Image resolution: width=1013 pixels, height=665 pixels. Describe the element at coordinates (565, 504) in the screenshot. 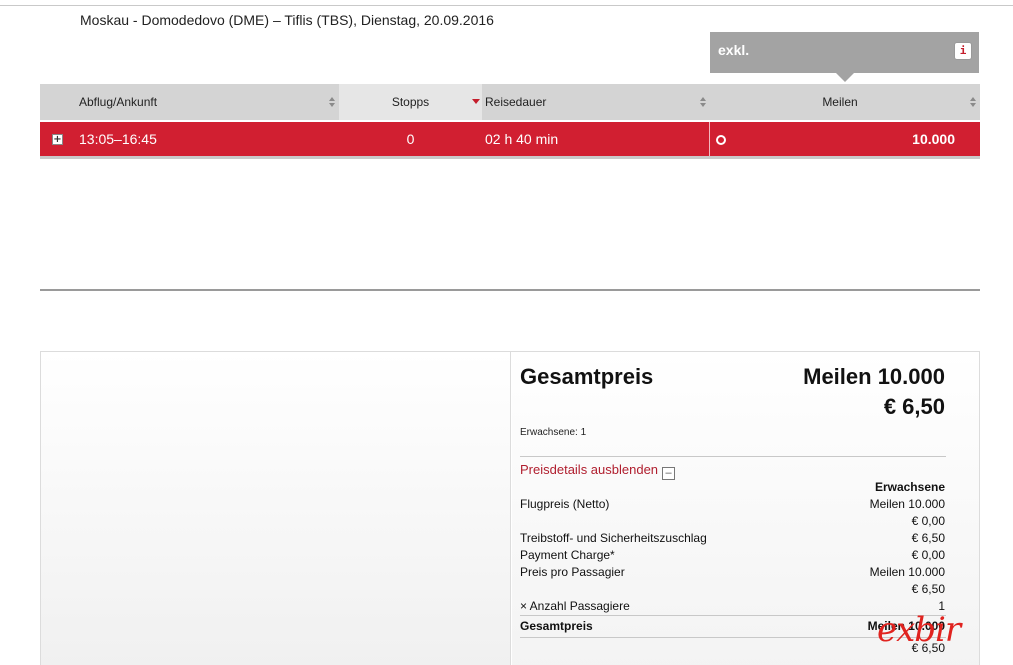

I see `line-label: Flugpreis (Netto)` at that location.